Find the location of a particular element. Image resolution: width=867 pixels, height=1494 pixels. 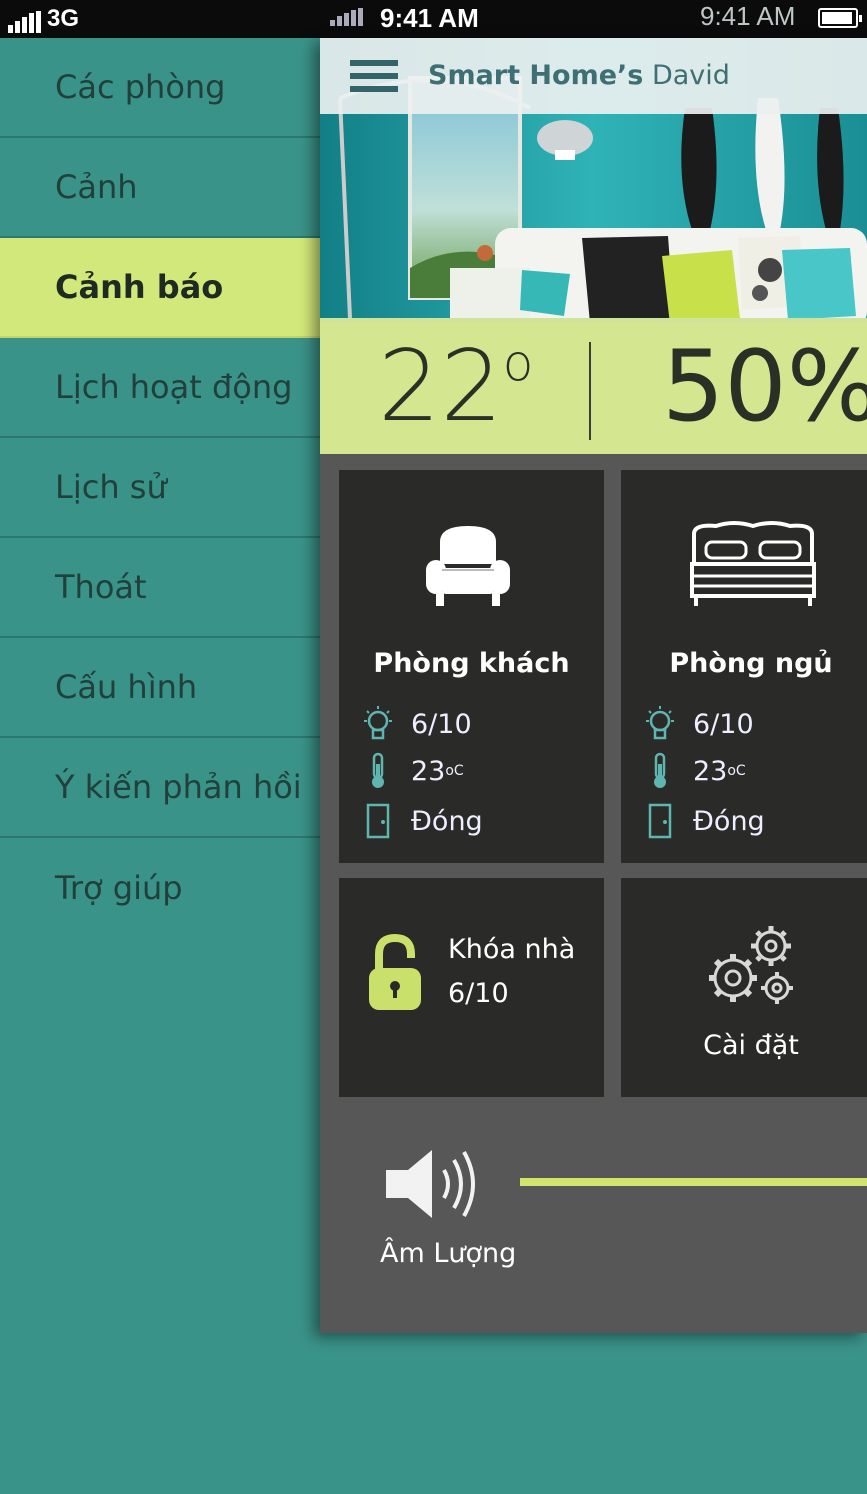

menu-item-schedule: Lịch hoạt động is located at coordinates (160, 388).